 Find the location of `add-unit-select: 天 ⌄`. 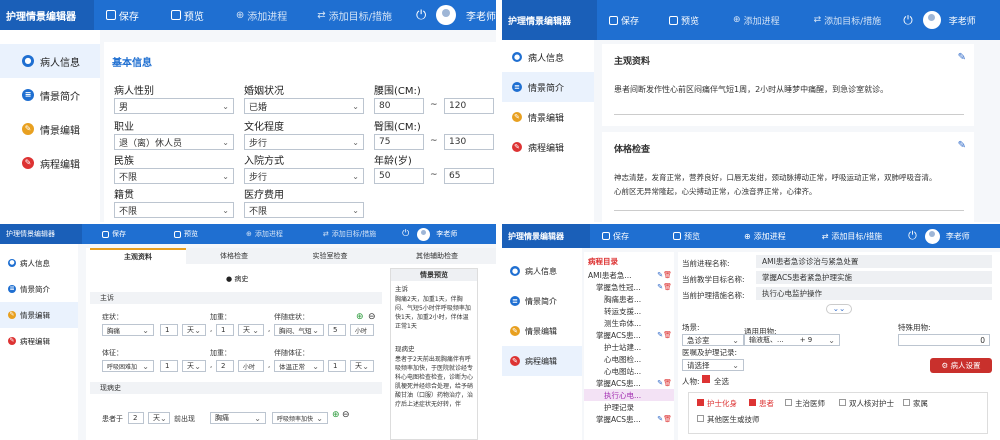

add-unit-select: 天 ⌄ is located at coordinates (251, 330).